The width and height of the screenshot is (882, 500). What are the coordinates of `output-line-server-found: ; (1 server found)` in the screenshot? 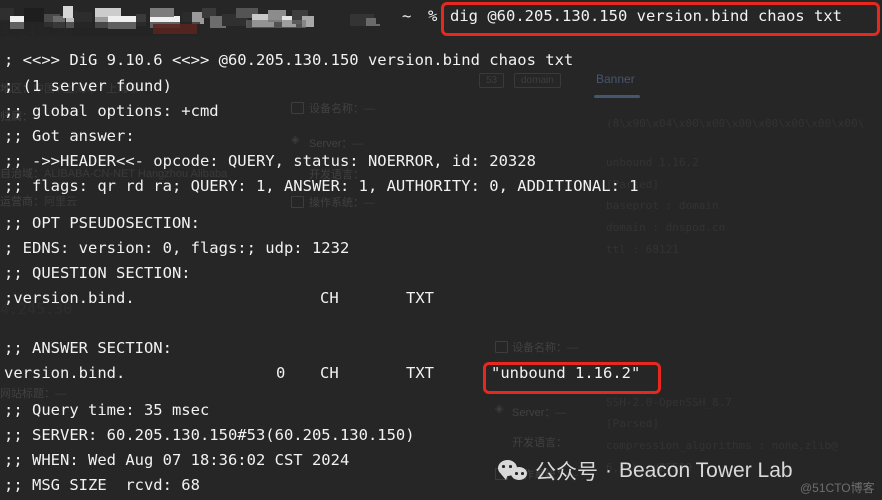 It's located at (88, 86).